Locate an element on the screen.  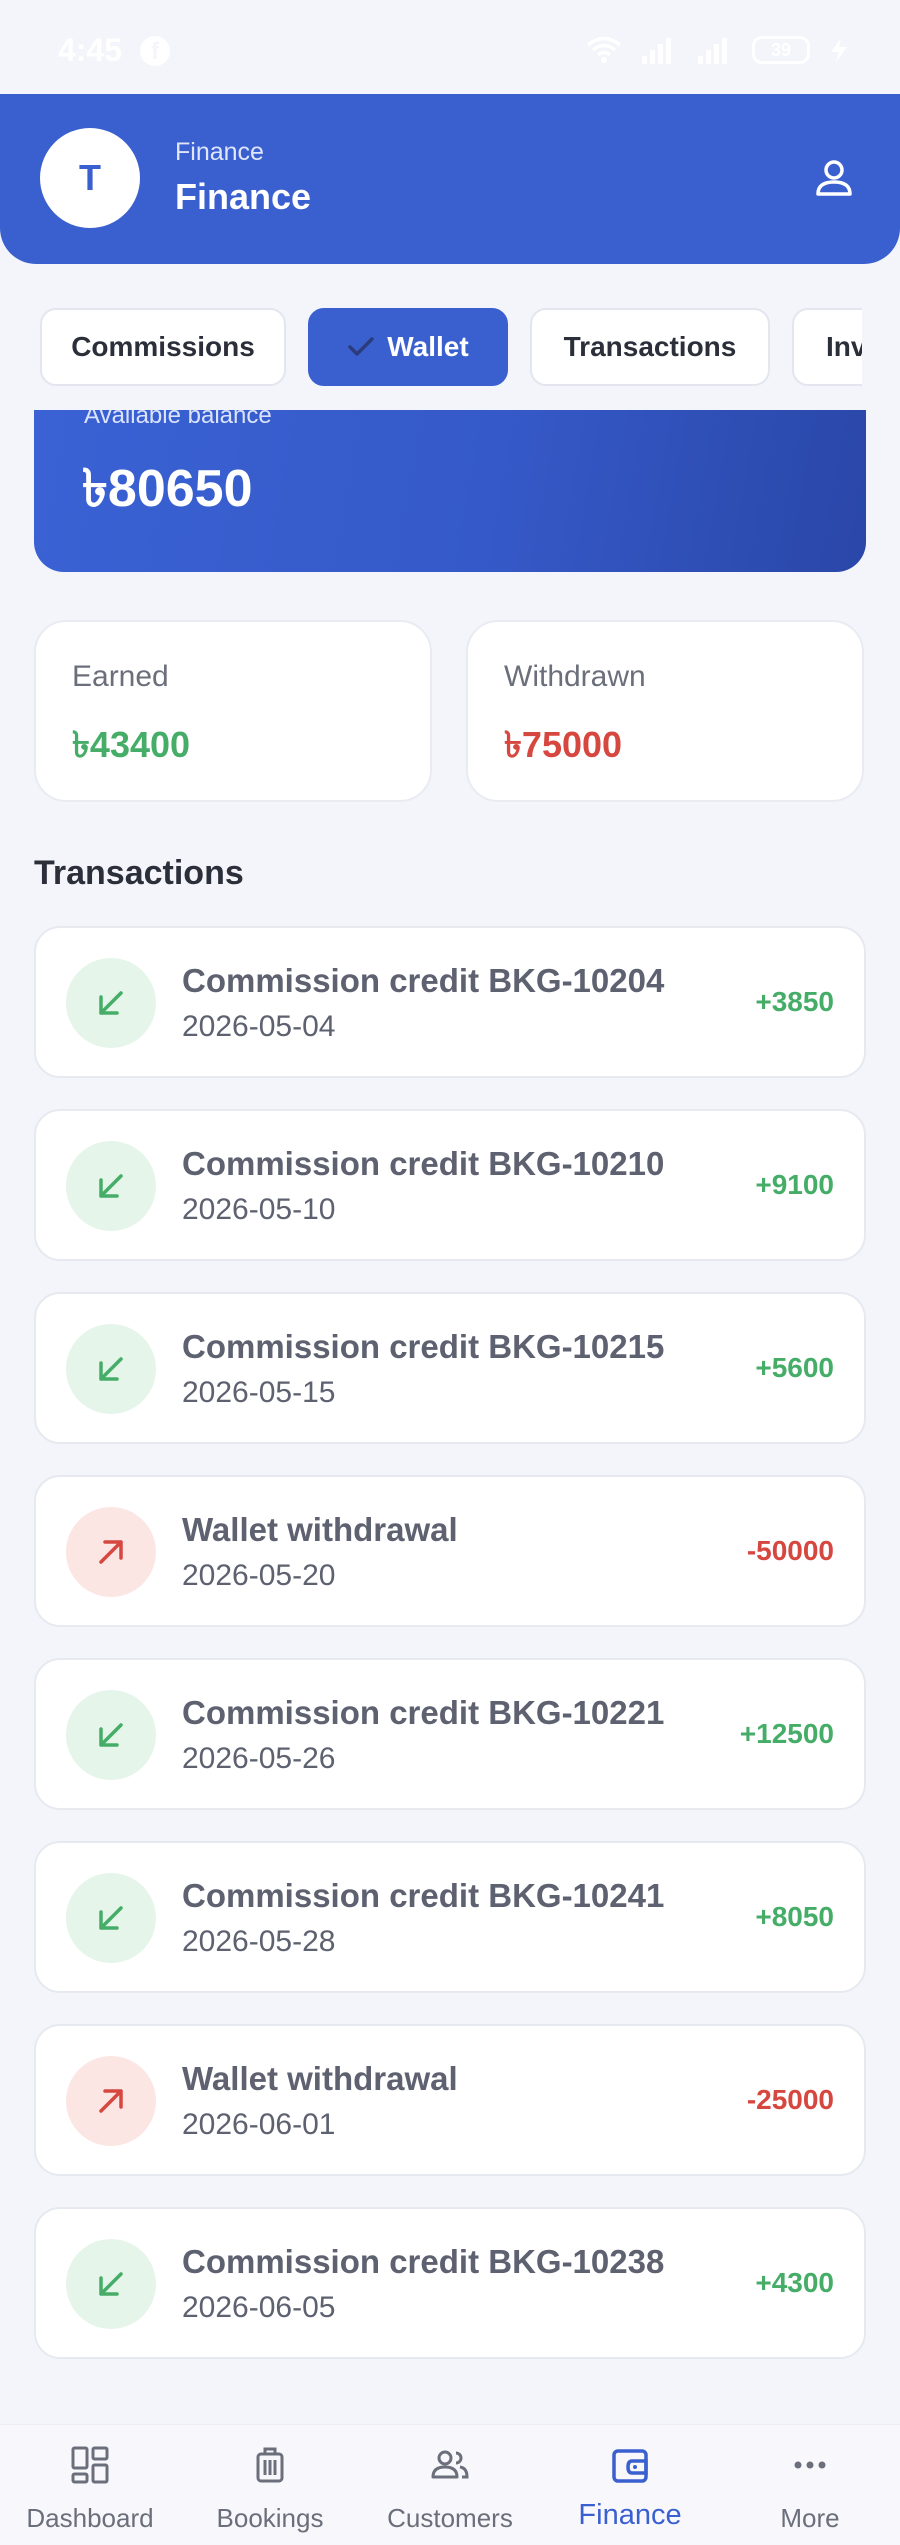
withdrawn-label: Withdrawn is located at coordinates (575, 676).